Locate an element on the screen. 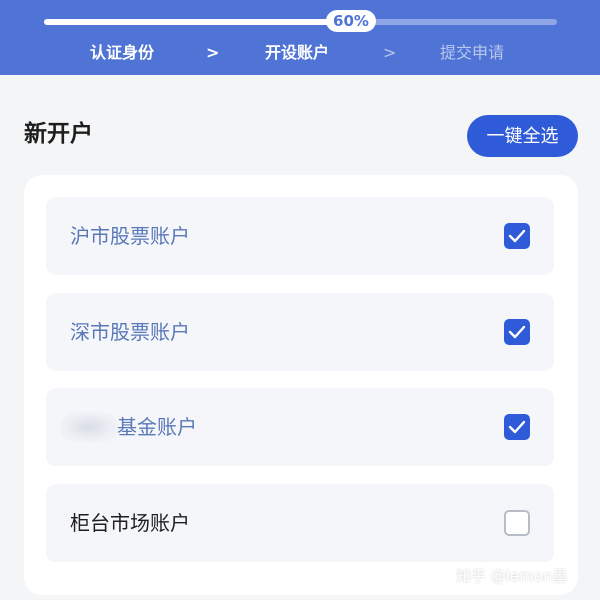  page-title: 新开户 is located at coordinates (58, 134).